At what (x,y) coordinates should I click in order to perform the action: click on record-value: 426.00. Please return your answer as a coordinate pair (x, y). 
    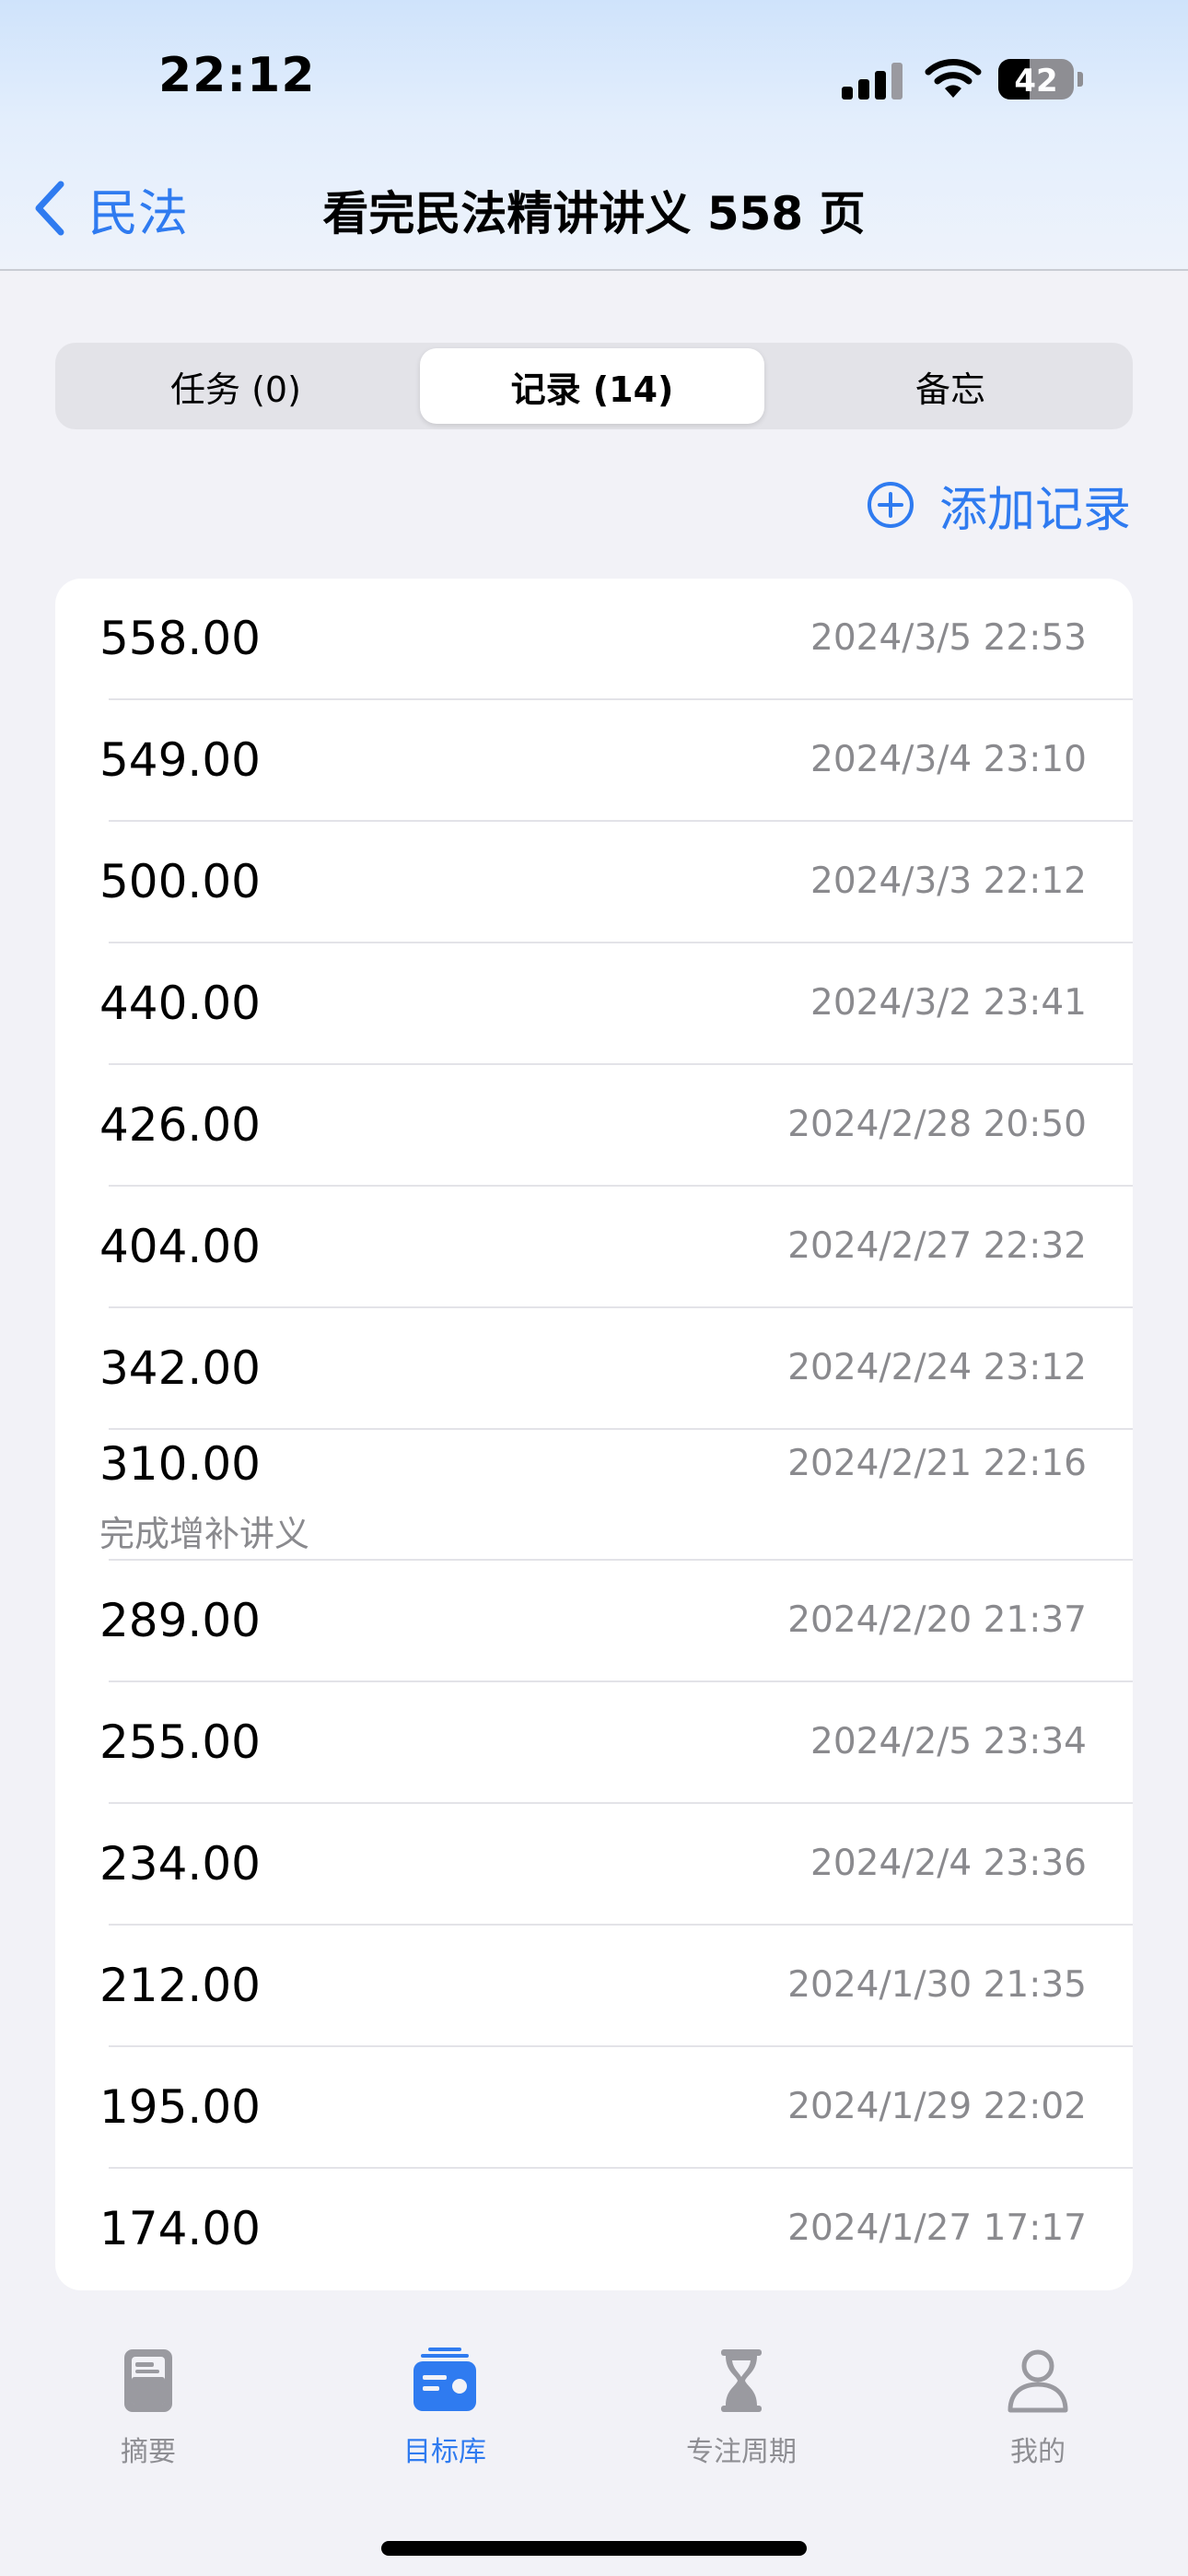
    Looking at the image, I should click on (180, 1125).